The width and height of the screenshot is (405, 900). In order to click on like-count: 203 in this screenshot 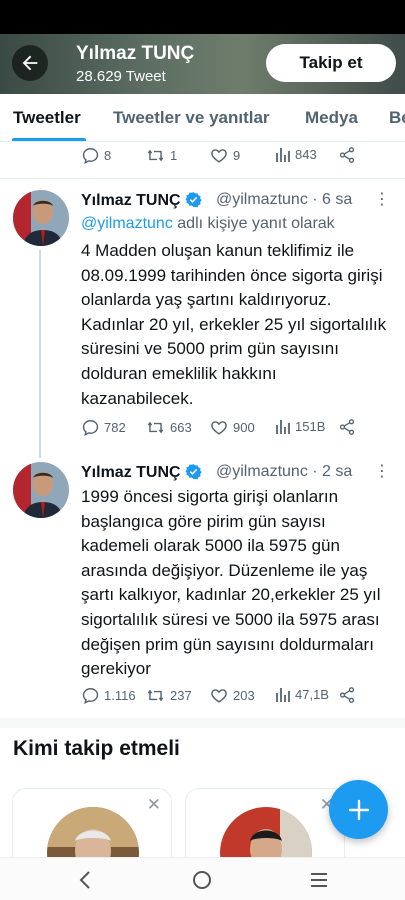, I will do `click(244, 695)`.